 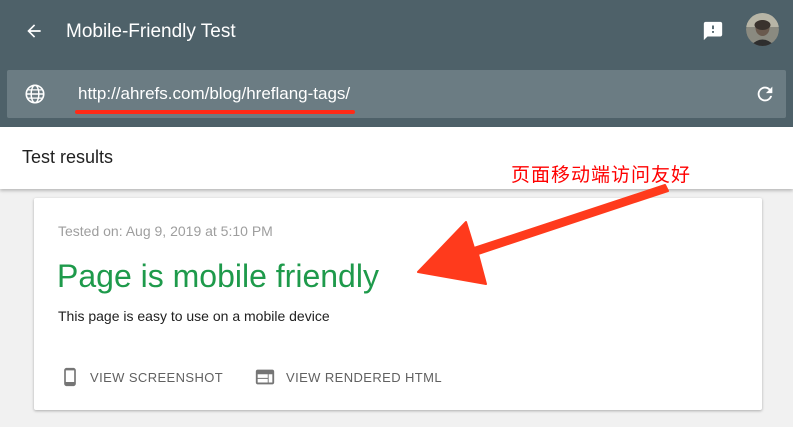 I want to click on avatar, so click(x=762, y=29).